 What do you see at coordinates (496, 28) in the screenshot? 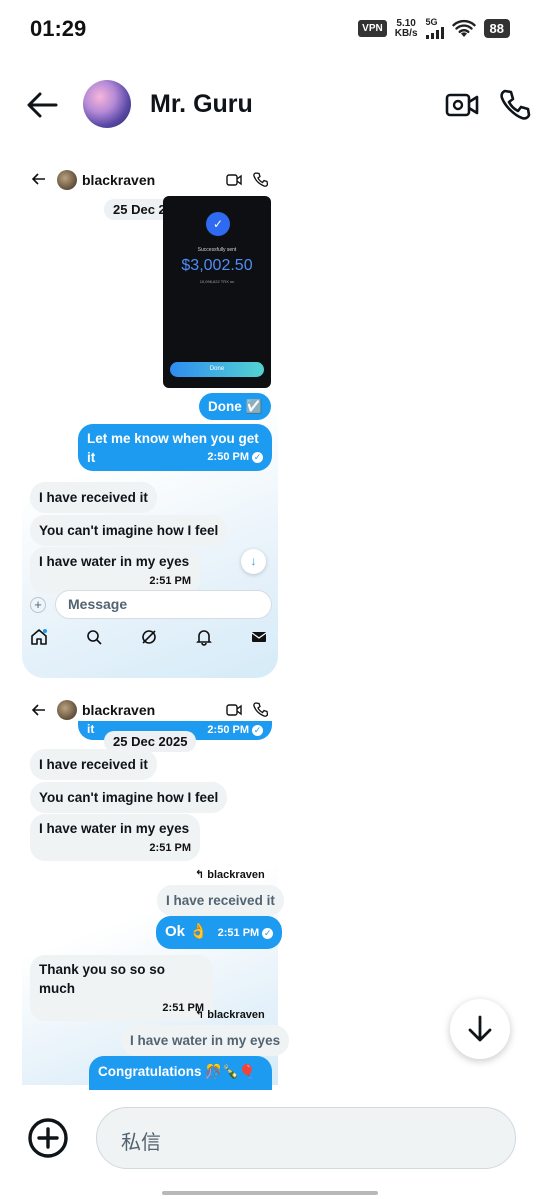
I see `battery-indicator: 88` at bounding box center [496, 28].